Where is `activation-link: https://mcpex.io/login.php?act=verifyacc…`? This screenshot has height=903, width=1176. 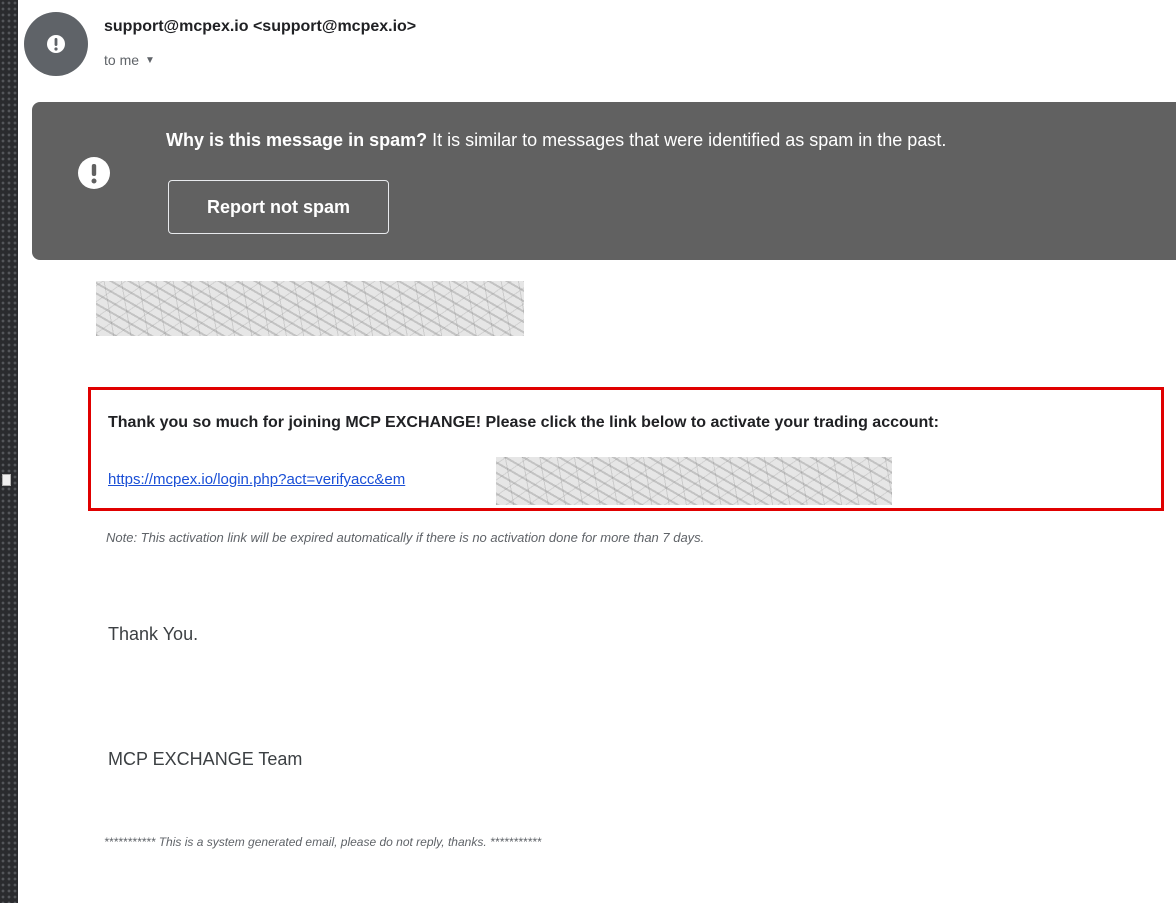
activation-link: https://mcpex.io/login.php?act=verifyacc… is located at coordinates (256, 479).